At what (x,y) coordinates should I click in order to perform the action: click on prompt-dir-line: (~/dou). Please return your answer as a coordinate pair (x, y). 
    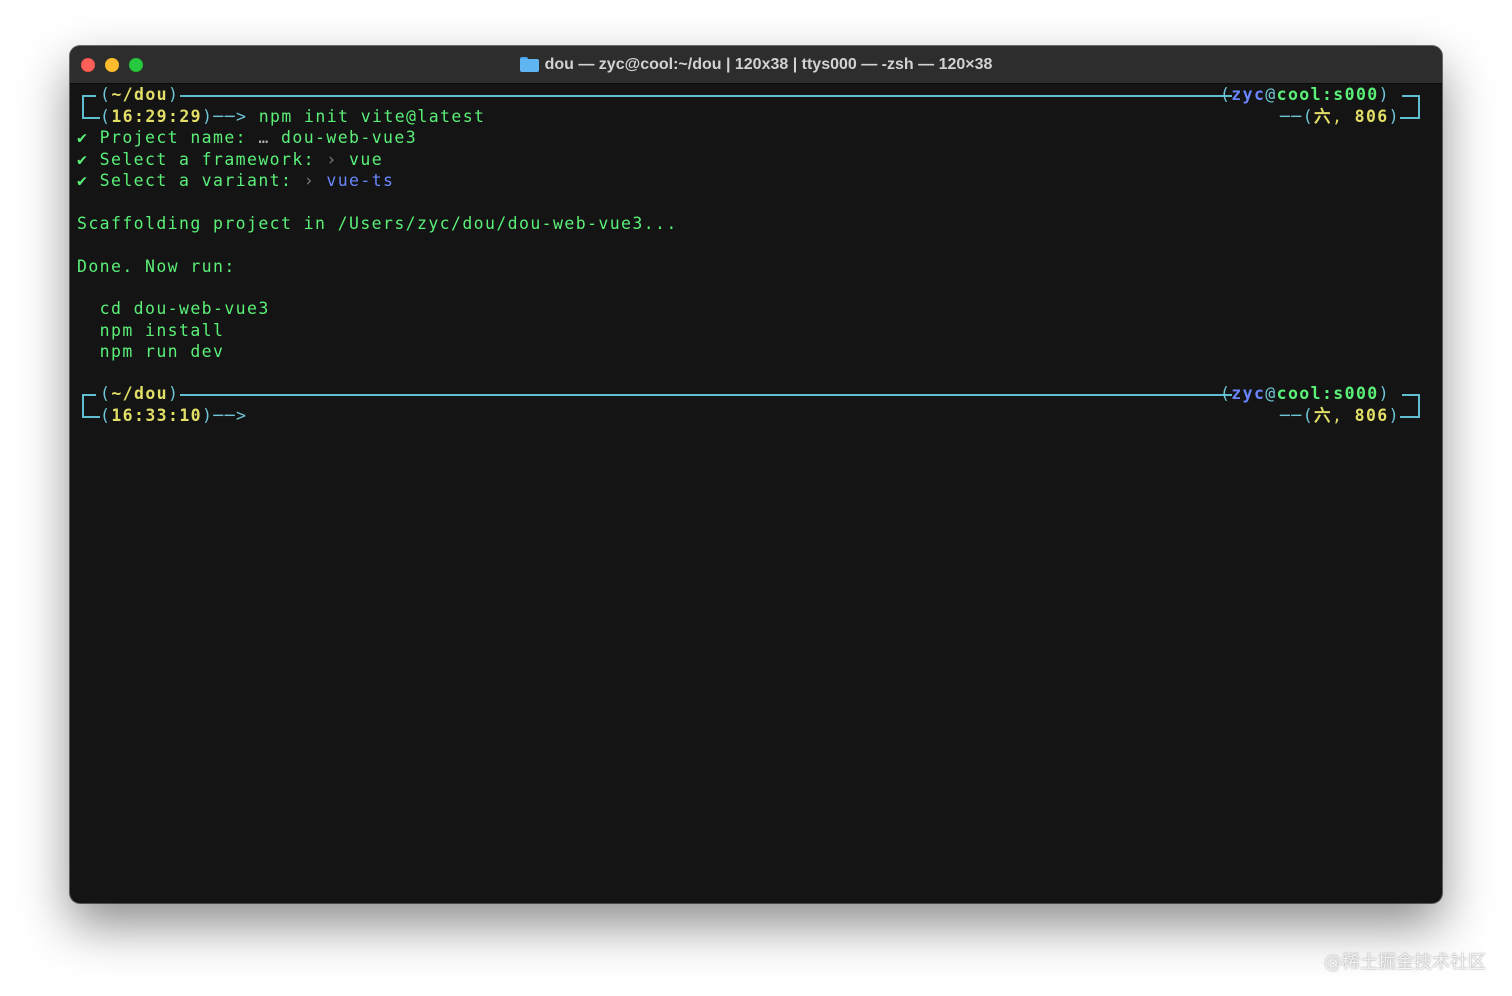
    Looking at the image, I should click on (140, 94).